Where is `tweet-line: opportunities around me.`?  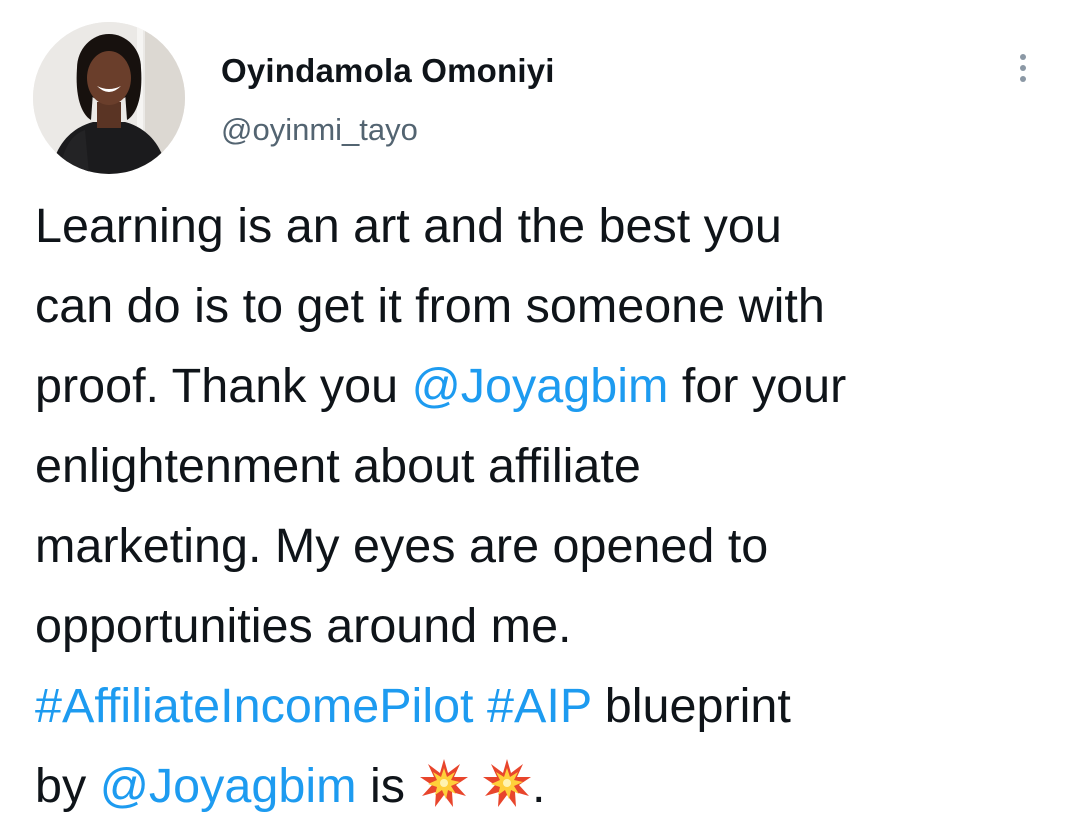 tweet-line: opportunities around me. is located at coordinates (303, 626).